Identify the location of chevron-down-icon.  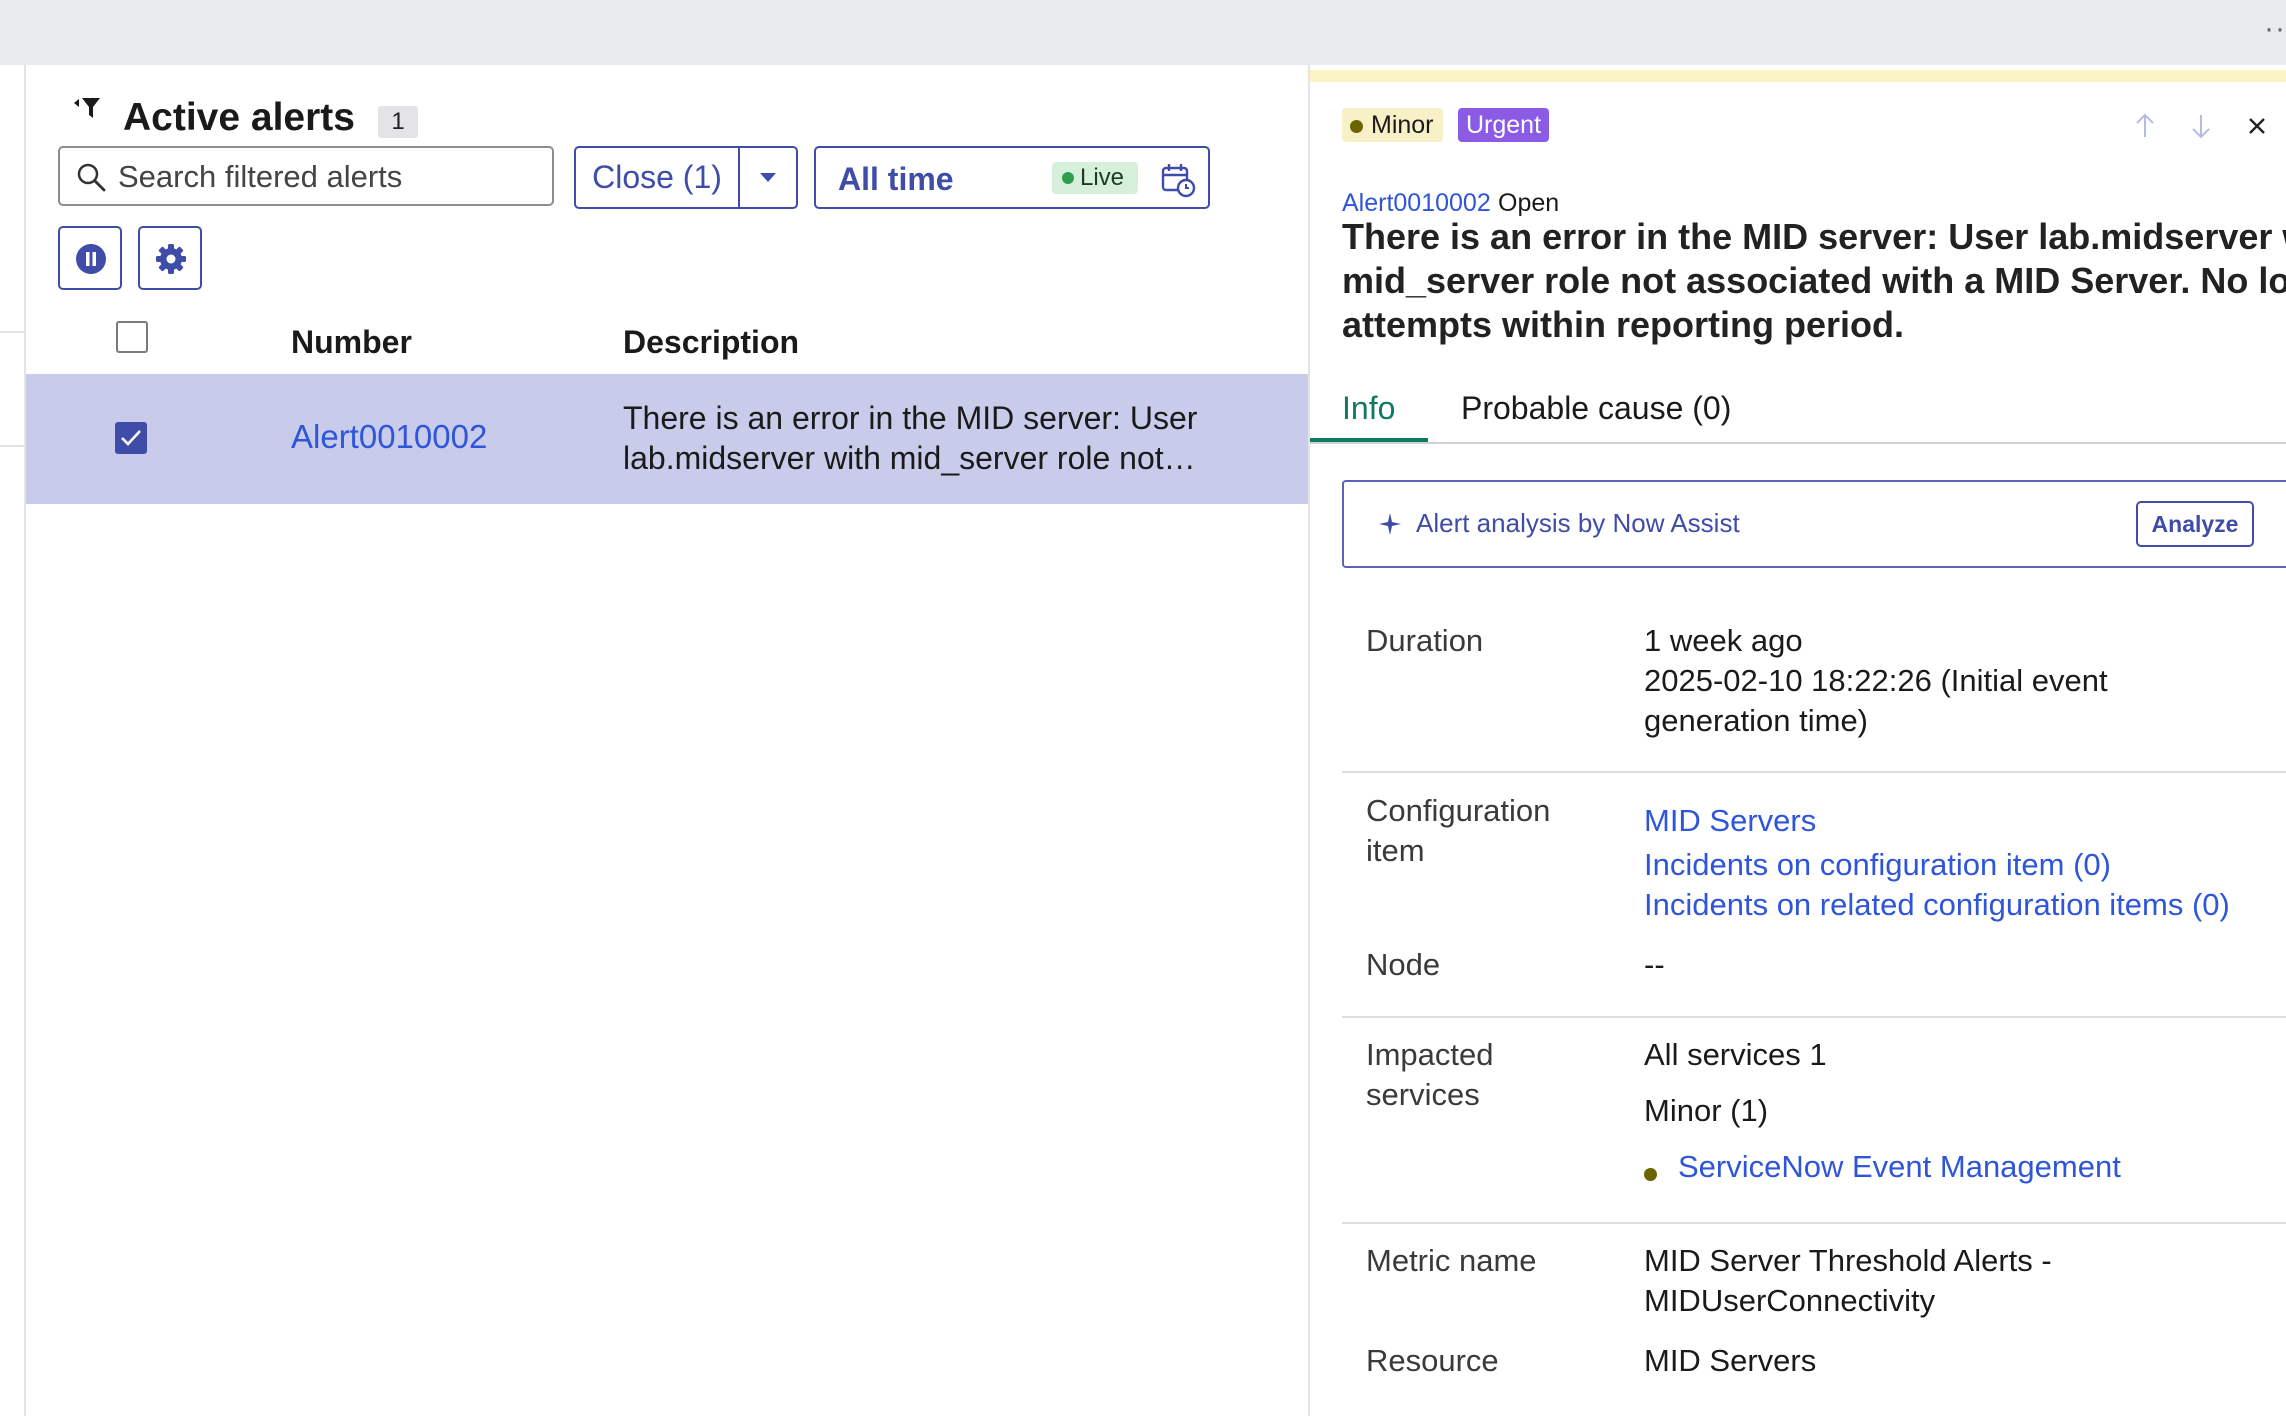
(768, 177).